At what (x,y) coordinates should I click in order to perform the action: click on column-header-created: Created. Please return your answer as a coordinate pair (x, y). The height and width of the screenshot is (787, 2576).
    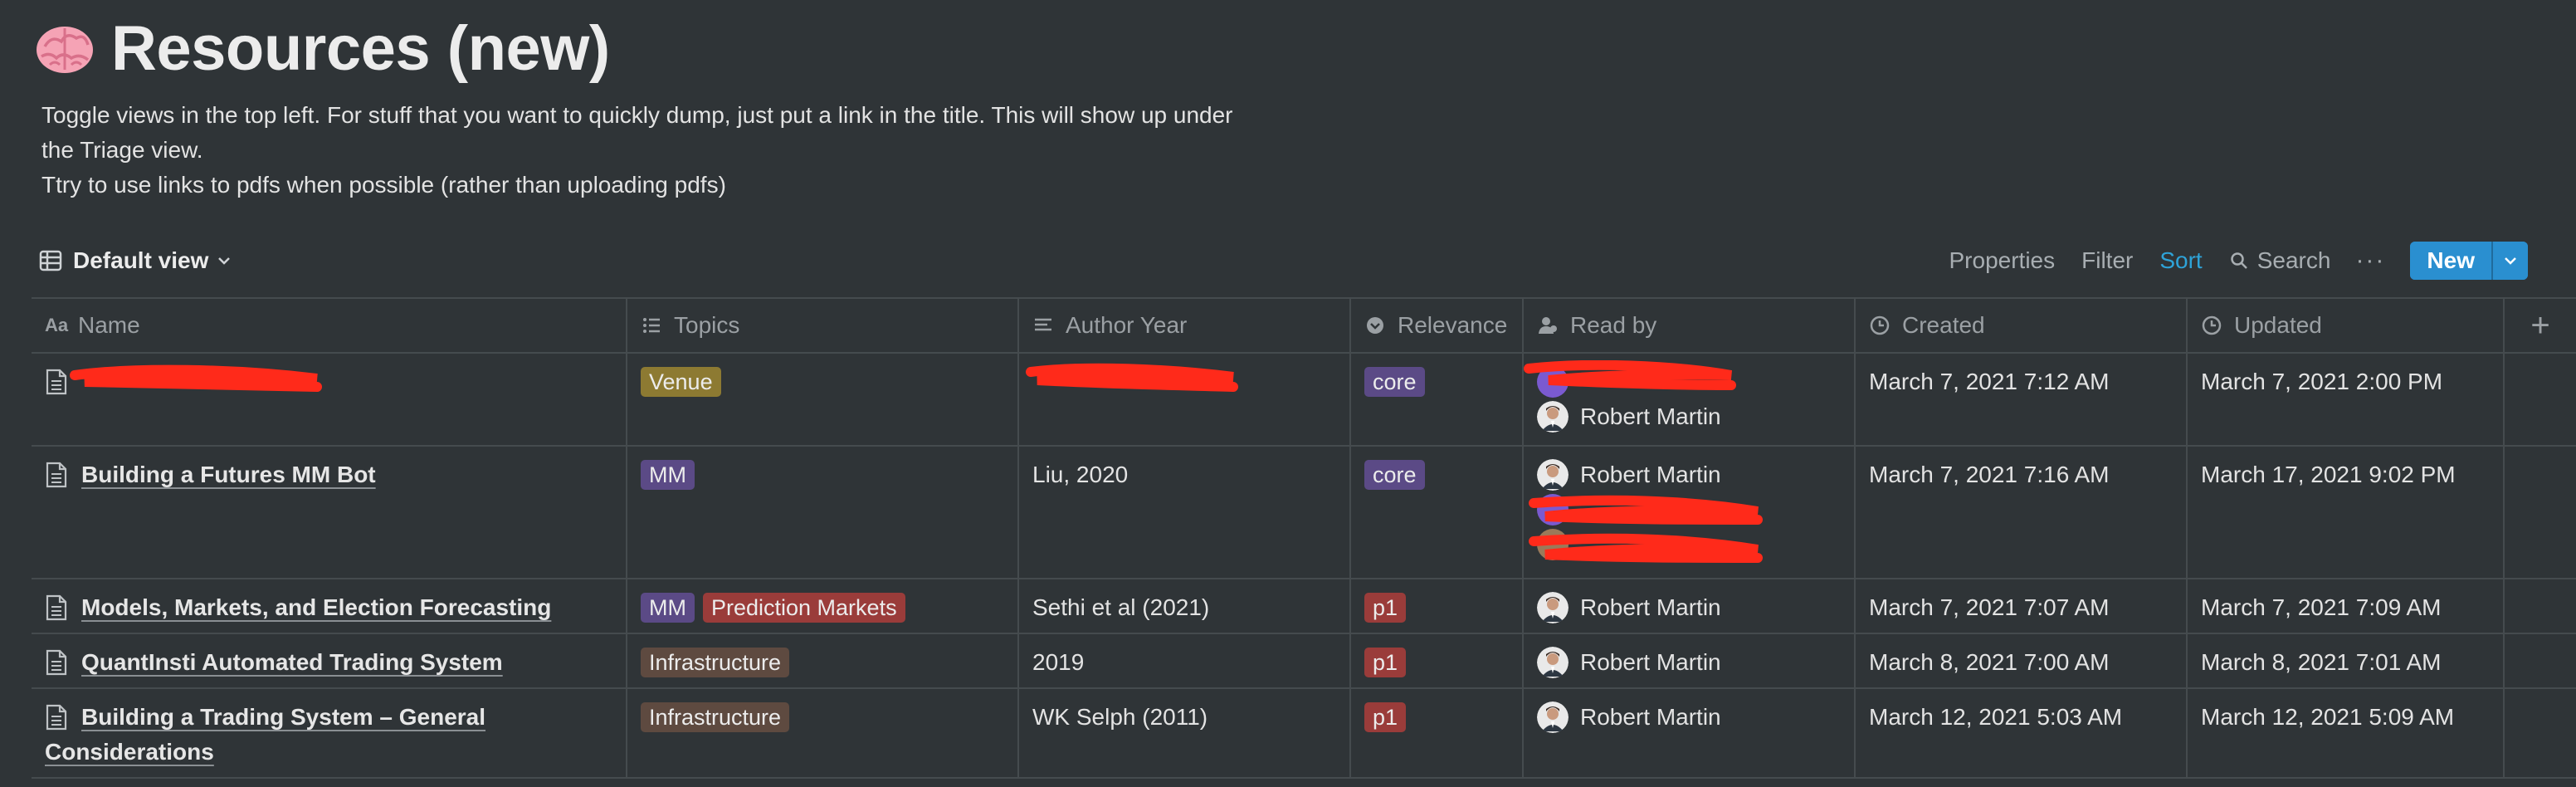
    Looking at the image, I should click on (2022, 325).